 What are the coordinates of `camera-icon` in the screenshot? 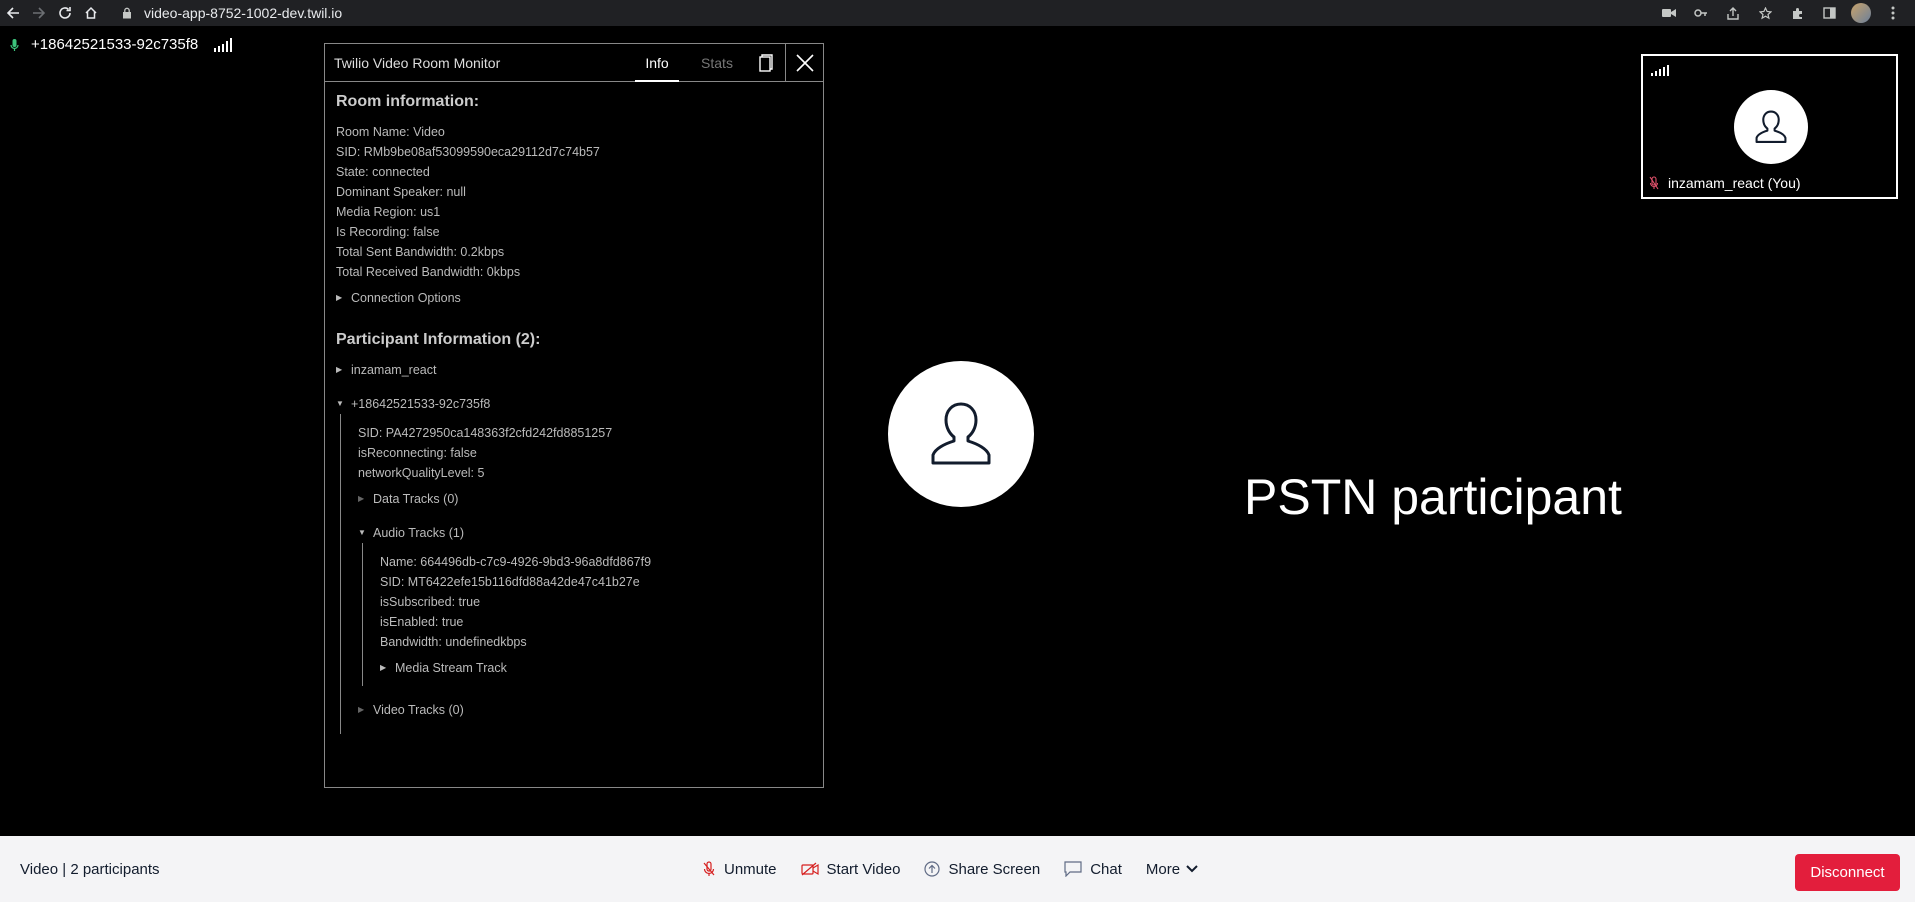 It's located at (1669, 13).